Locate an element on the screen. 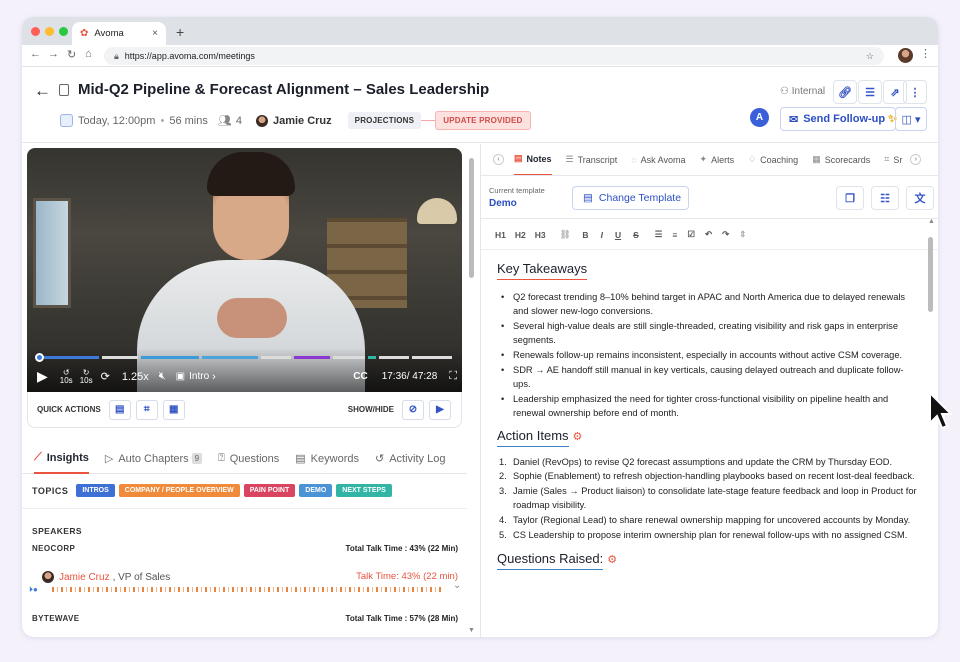  visibility-indicator: ⚇ Internal is located at coordinates (802, 91).